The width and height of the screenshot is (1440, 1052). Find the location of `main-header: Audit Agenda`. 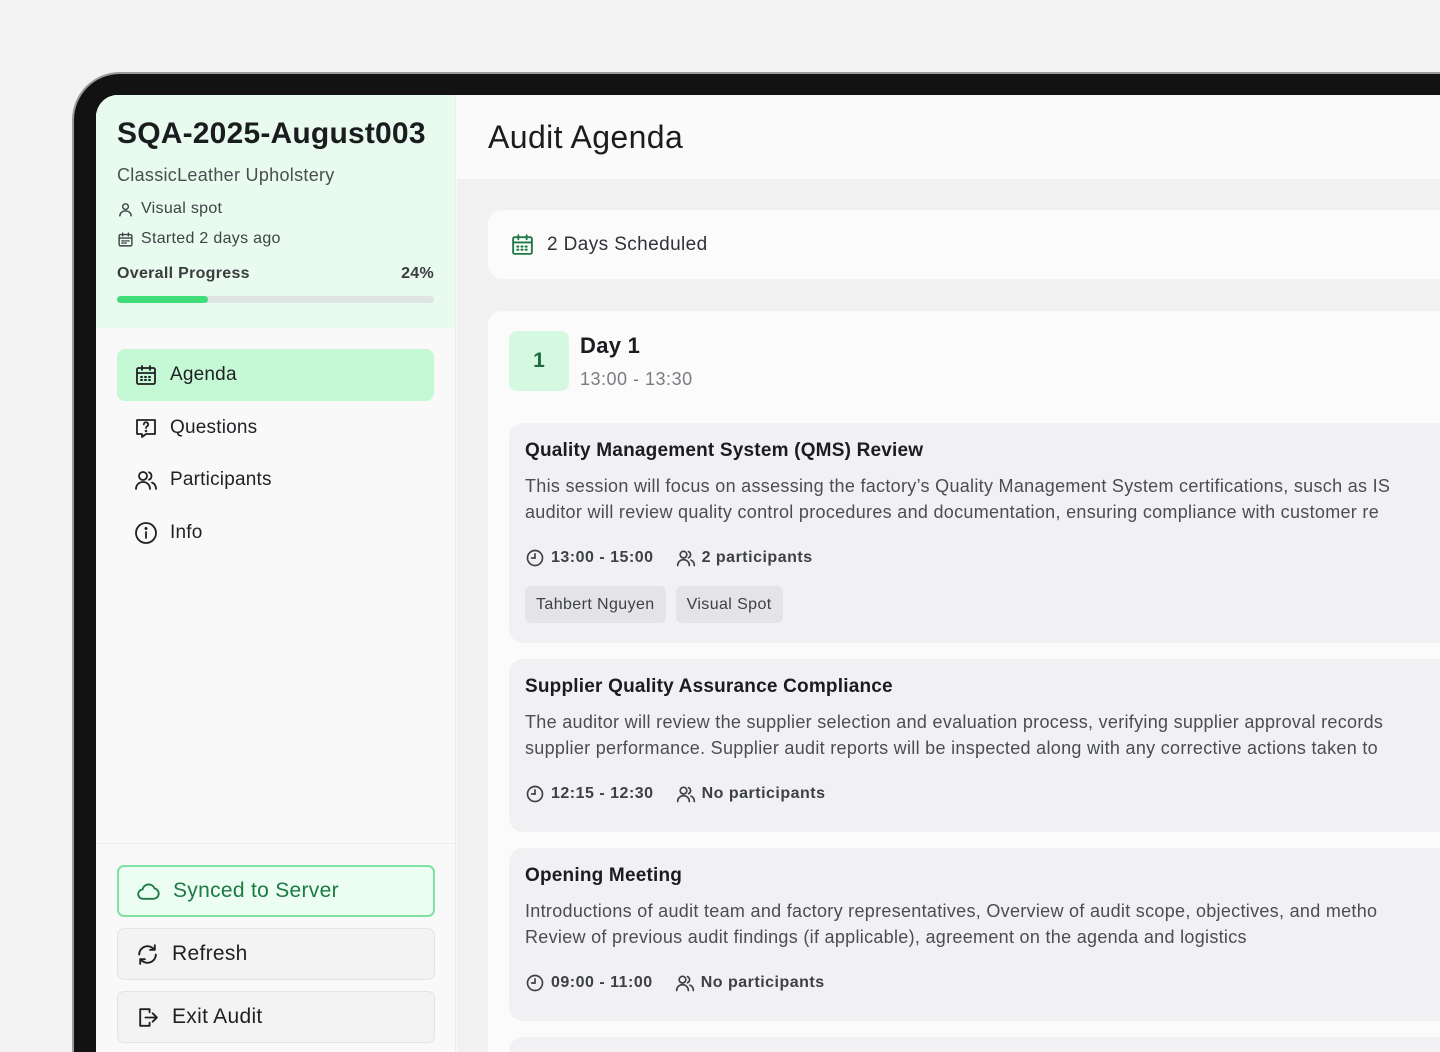

main-header: Audit Agenda is located at coordinates (948, 137).